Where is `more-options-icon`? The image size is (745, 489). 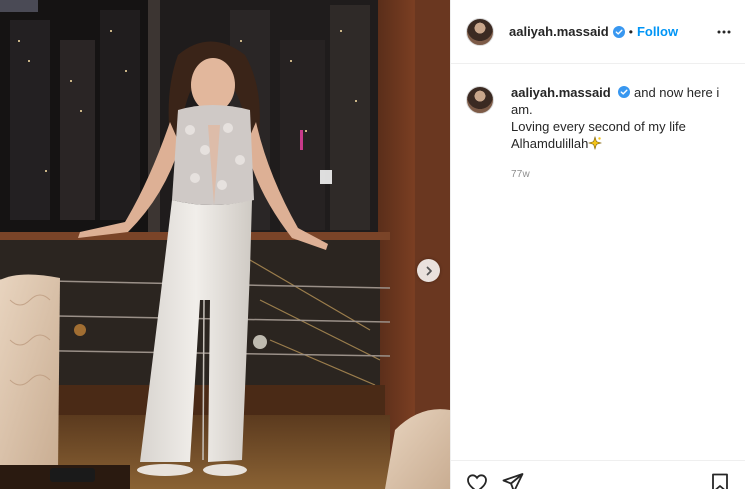
more-options-icon is located at coordinates (724, 32).